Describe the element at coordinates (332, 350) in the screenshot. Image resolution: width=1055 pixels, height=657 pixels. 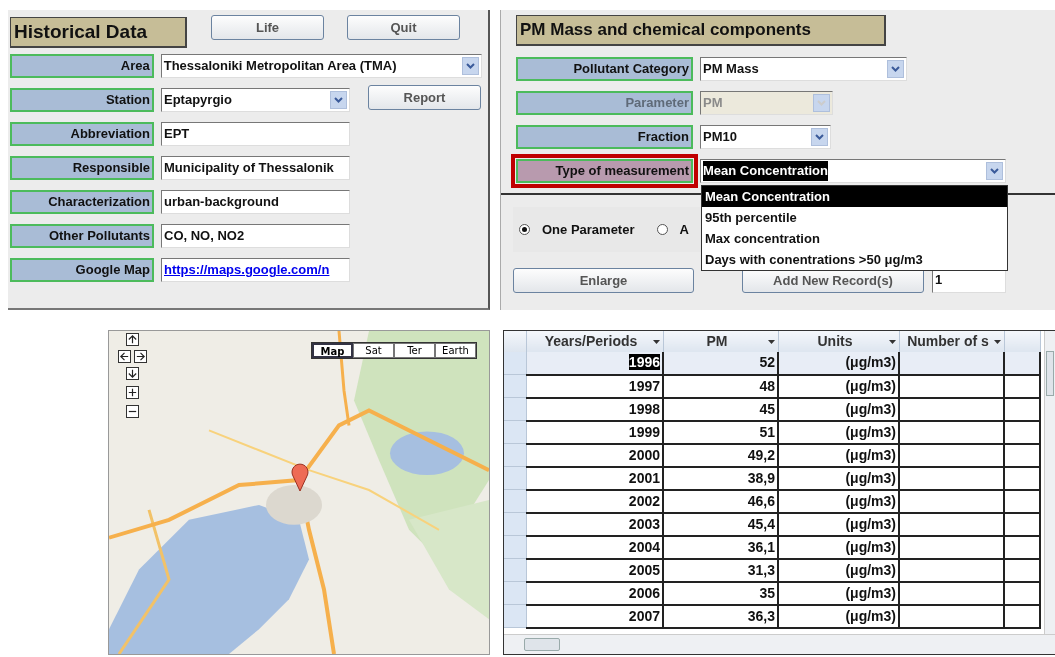
I see `map-type-button: Map` at that location.